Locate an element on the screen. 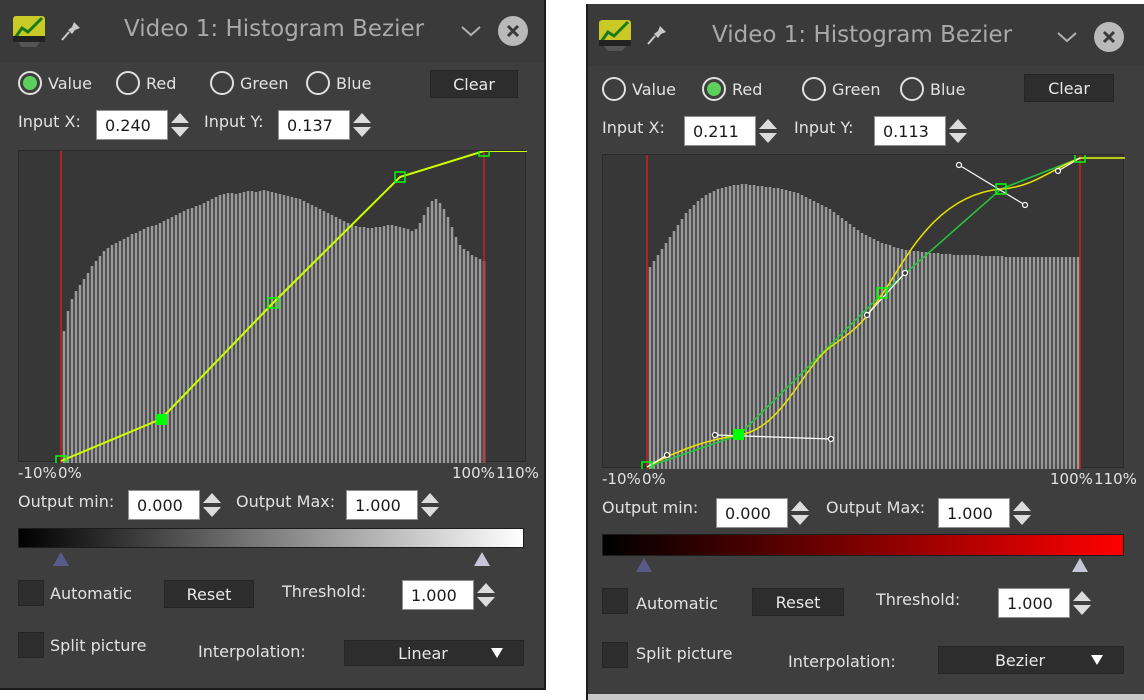 The height and width of the screenshot is (700, 1144). input-x-spinbox: 0.240 is located at coordinates (143, 125).